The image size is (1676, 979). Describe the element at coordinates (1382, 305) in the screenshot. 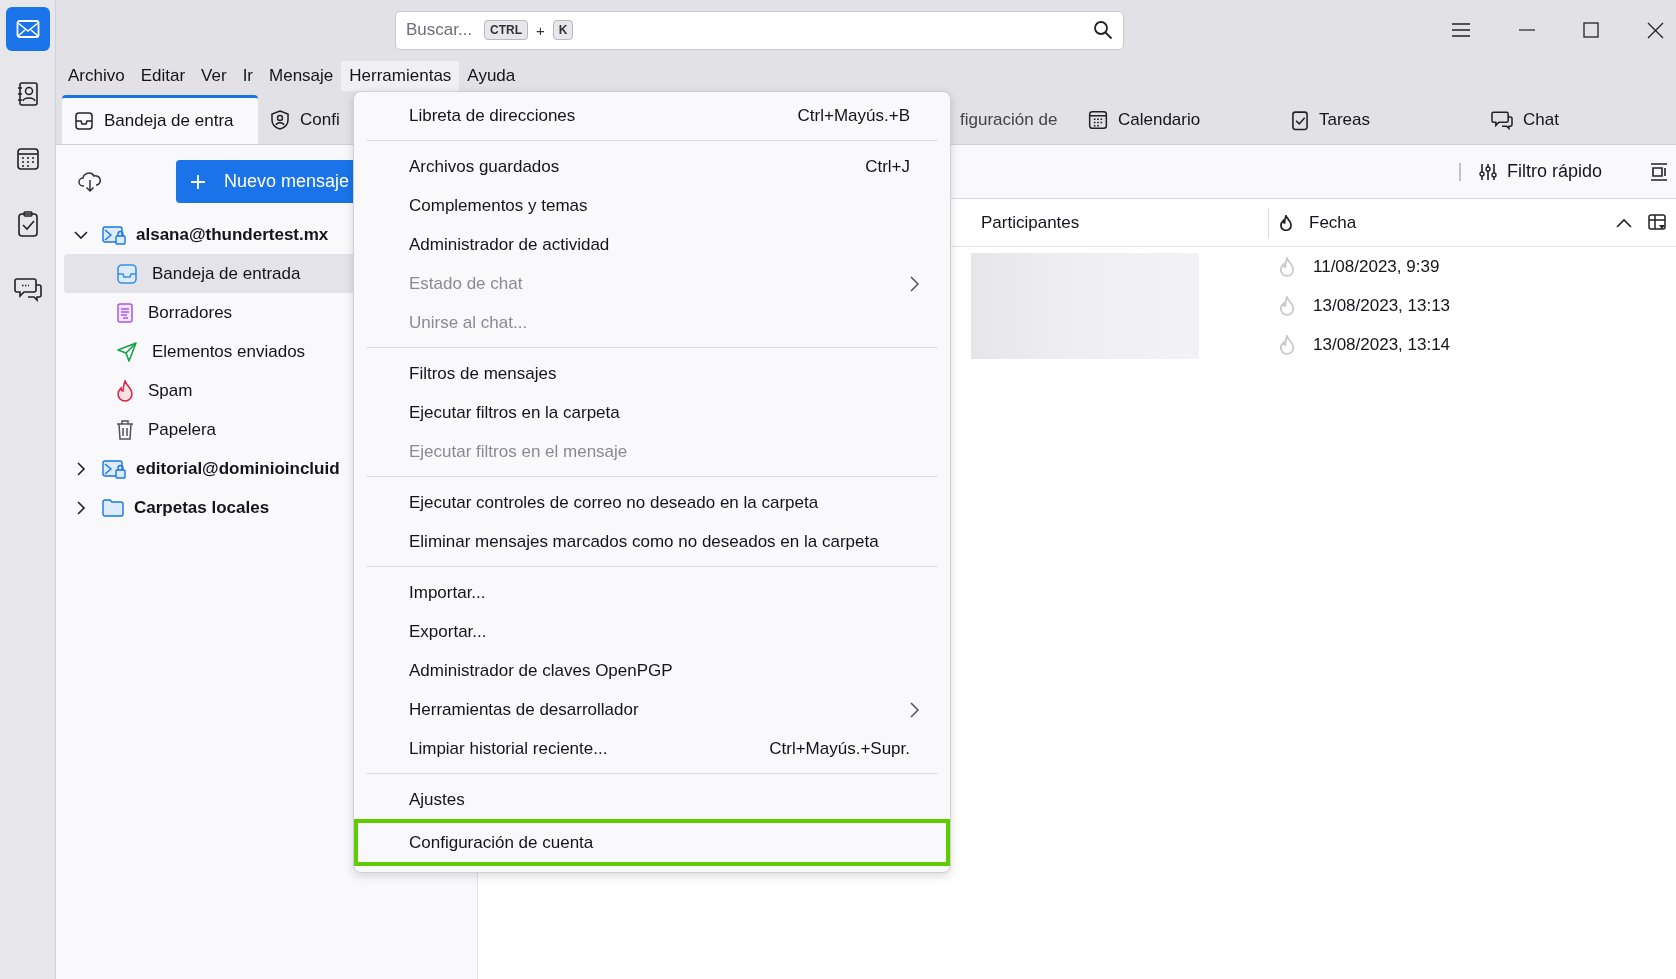

I see `date-cell: 13/08/2023, 13:13` at that location.